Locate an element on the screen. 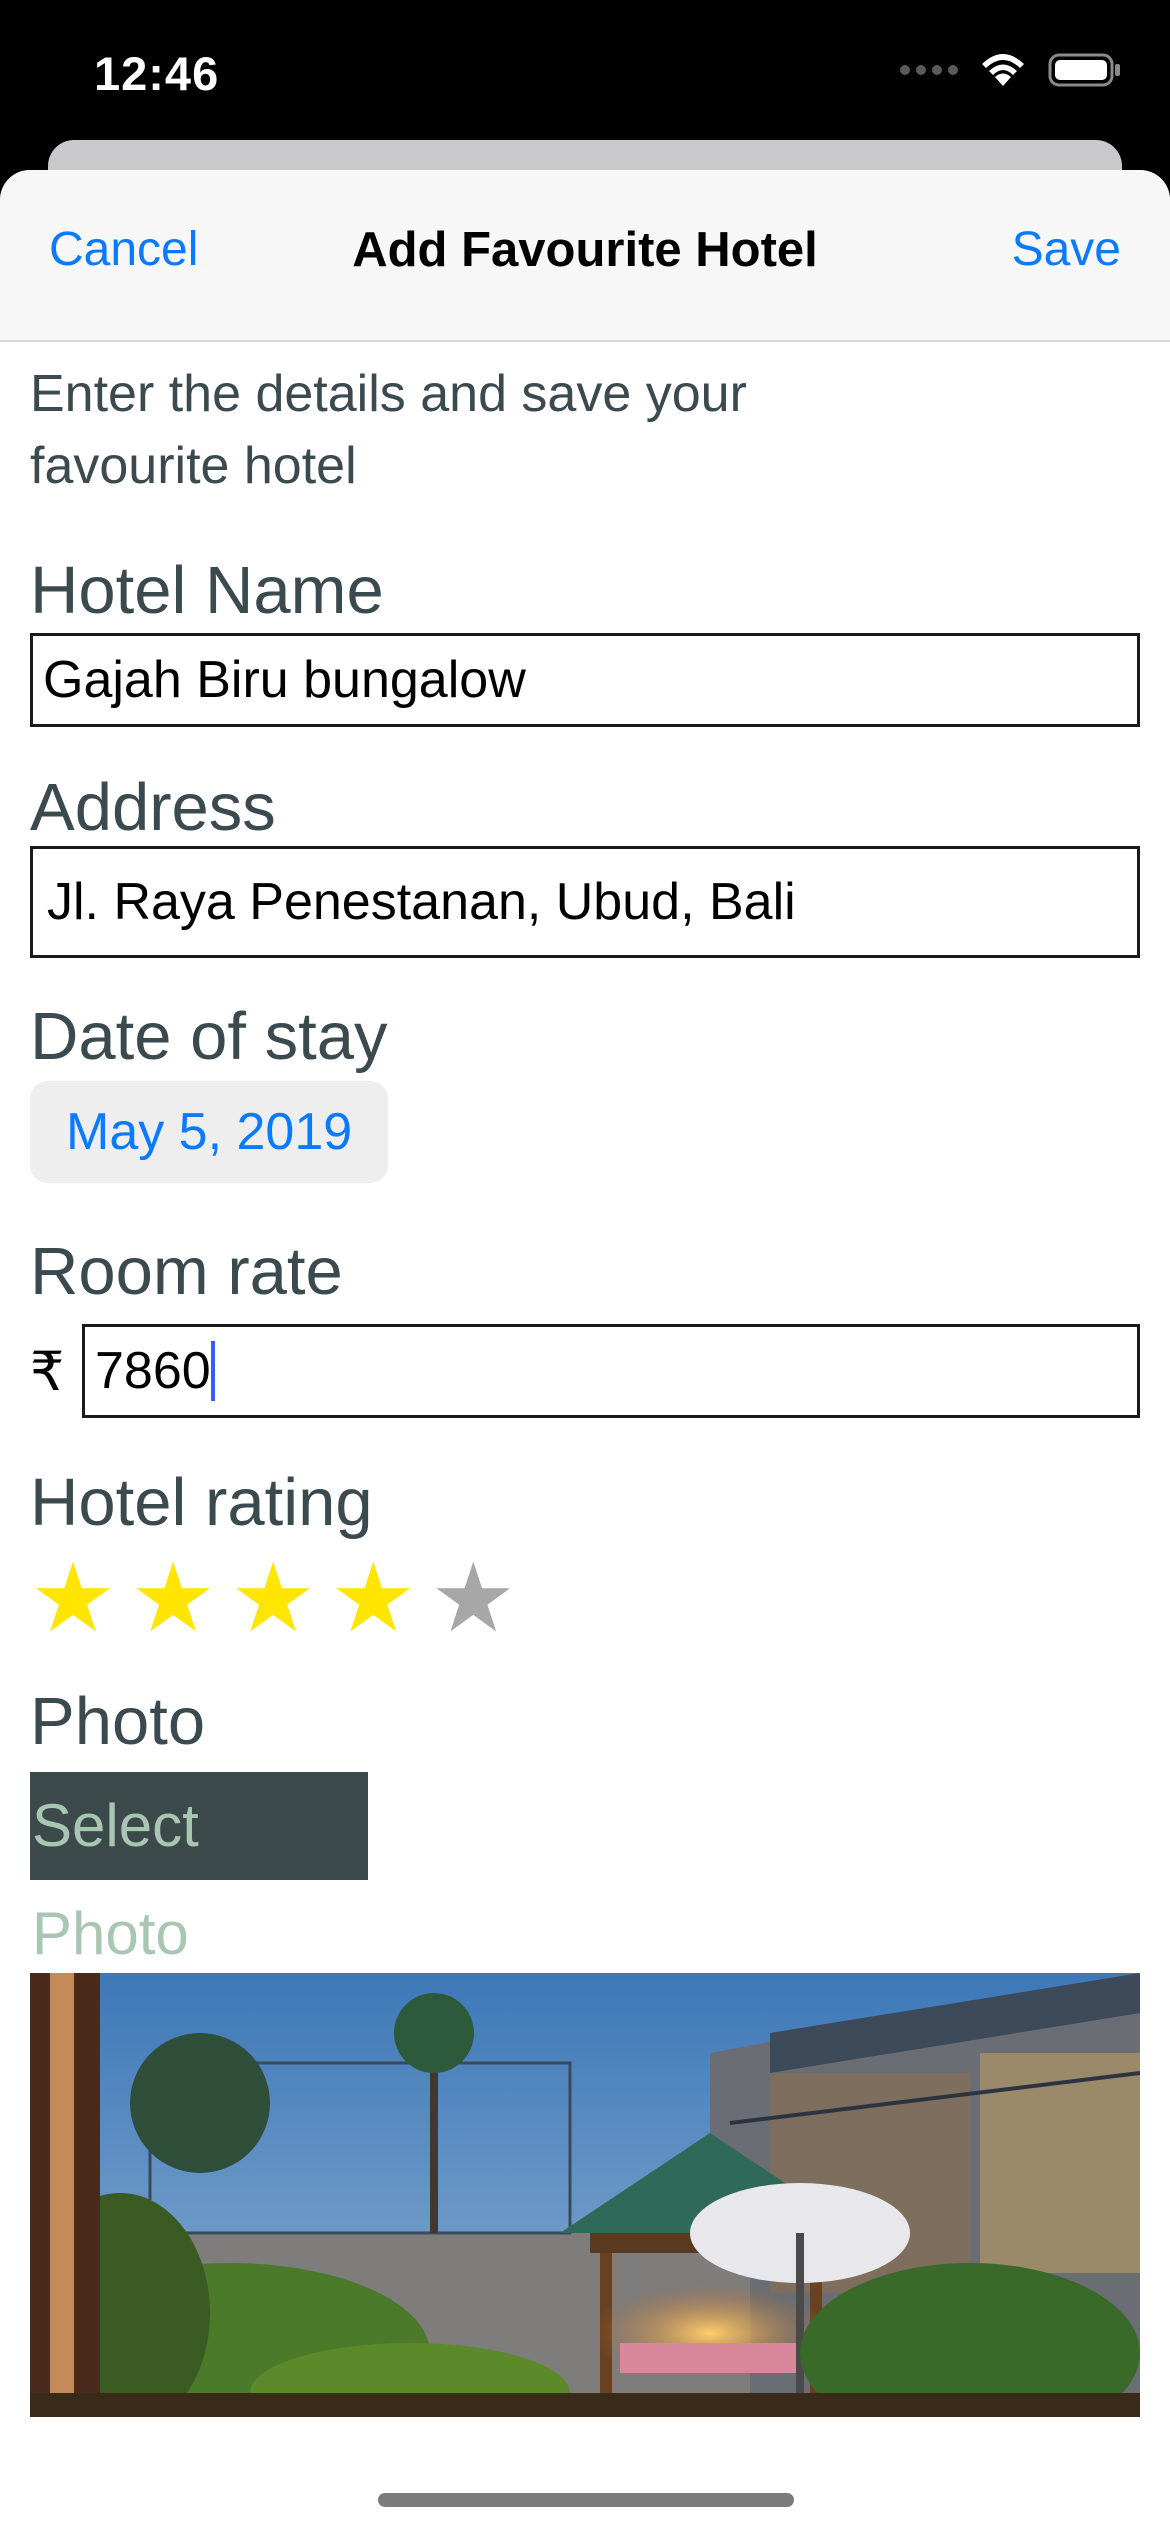  room-rate-row: ₹ 7860 is located at coordinates (585, 1371).